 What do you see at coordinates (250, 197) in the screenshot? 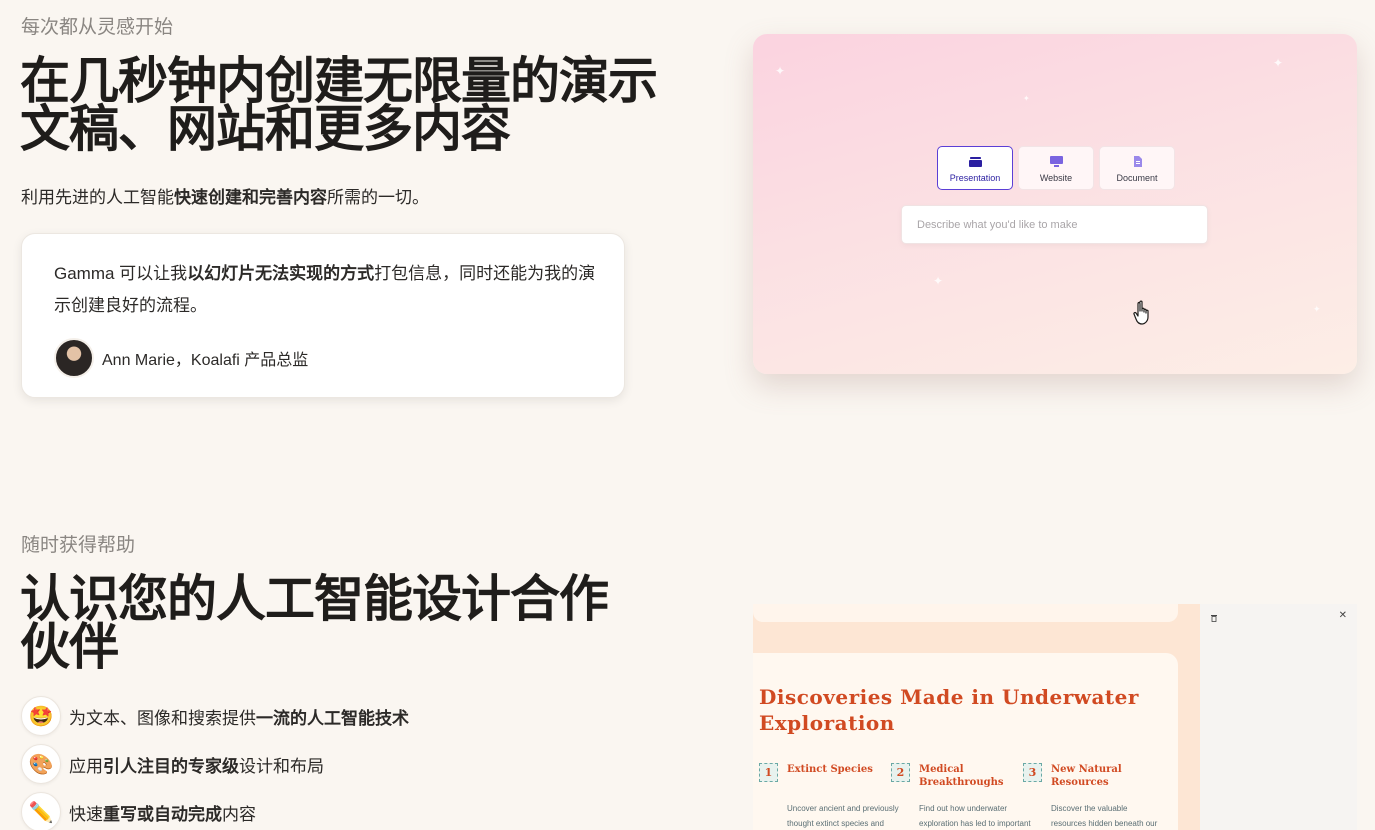
I see `subtitle-bold: 快速创建和完善内容` at bounding box center [250, 197].